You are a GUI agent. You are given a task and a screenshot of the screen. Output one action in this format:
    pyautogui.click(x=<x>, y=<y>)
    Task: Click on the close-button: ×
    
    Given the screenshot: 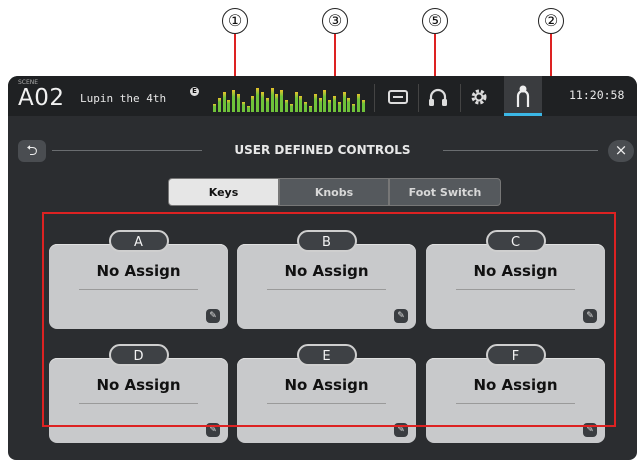 What is the action you would take?
    pyautogui.click(x=621, y=151)
    